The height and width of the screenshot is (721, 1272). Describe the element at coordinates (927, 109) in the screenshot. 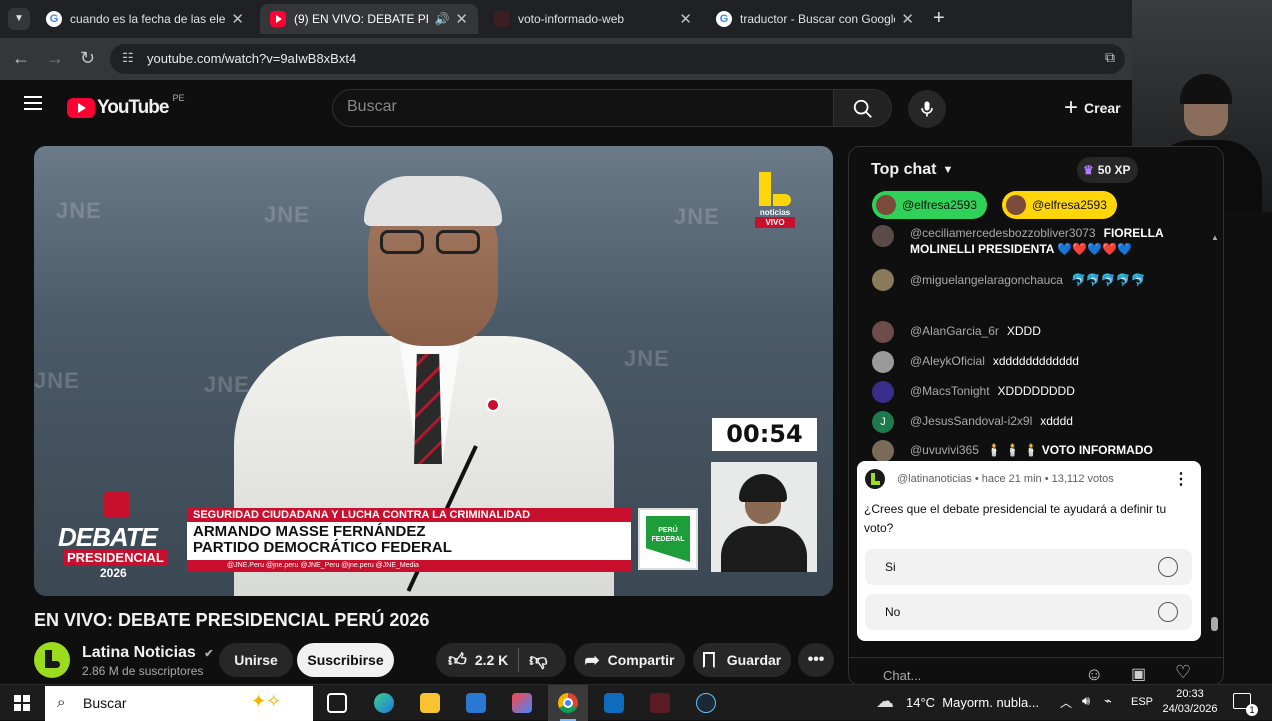

I see `voice-search-button` at that location.